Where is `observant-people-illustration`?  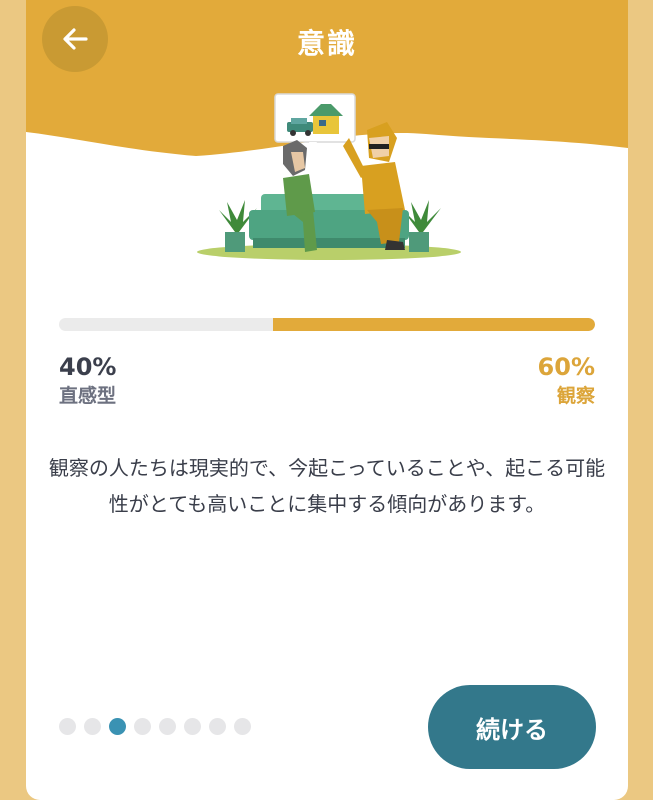 observant-people-illustration is located at coordinates (329, 176).